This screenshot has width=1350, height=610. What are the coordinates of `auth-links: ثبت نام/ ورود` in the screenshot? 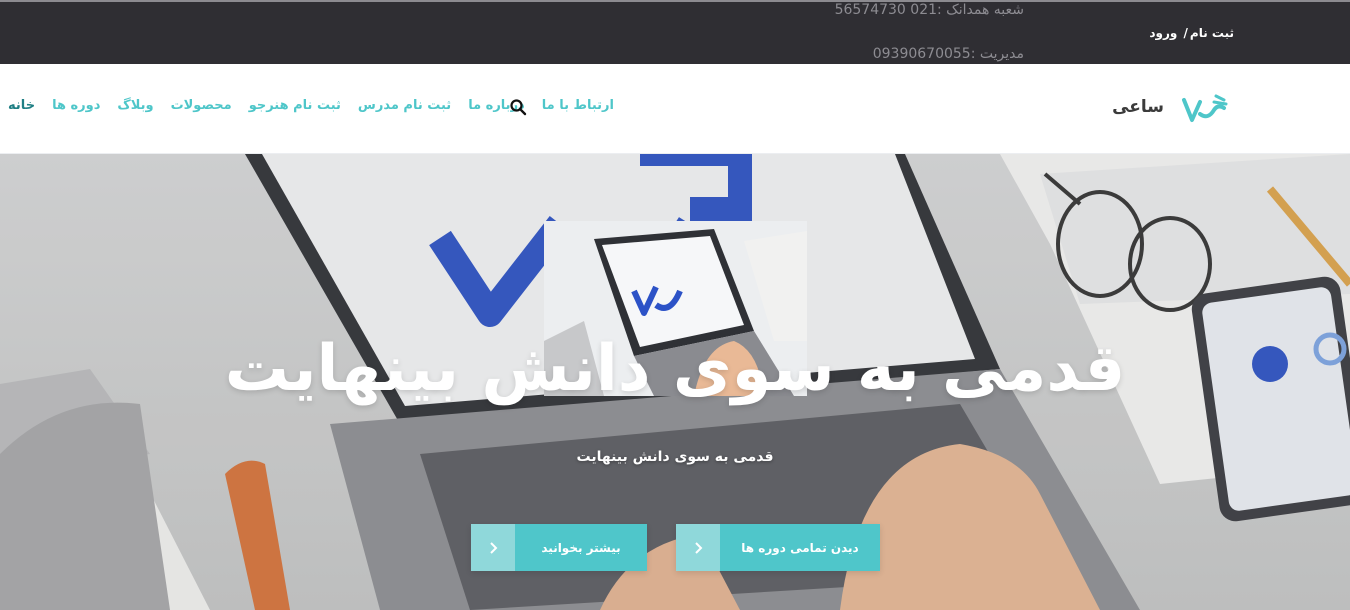 It's located at (1191, 33).